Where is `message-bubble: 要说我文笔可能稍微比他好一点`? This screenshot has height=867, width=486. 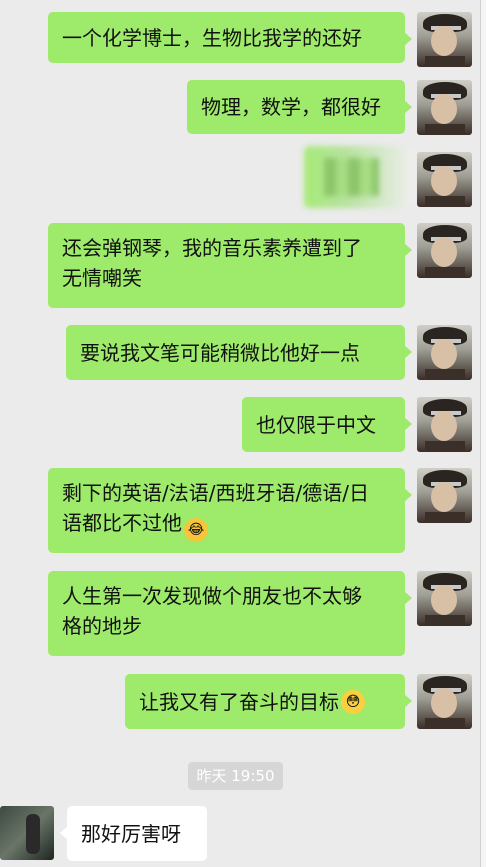
message-bubble: 要说我文笔可能稍微比他好一点 is located at coordinates (239, 352).